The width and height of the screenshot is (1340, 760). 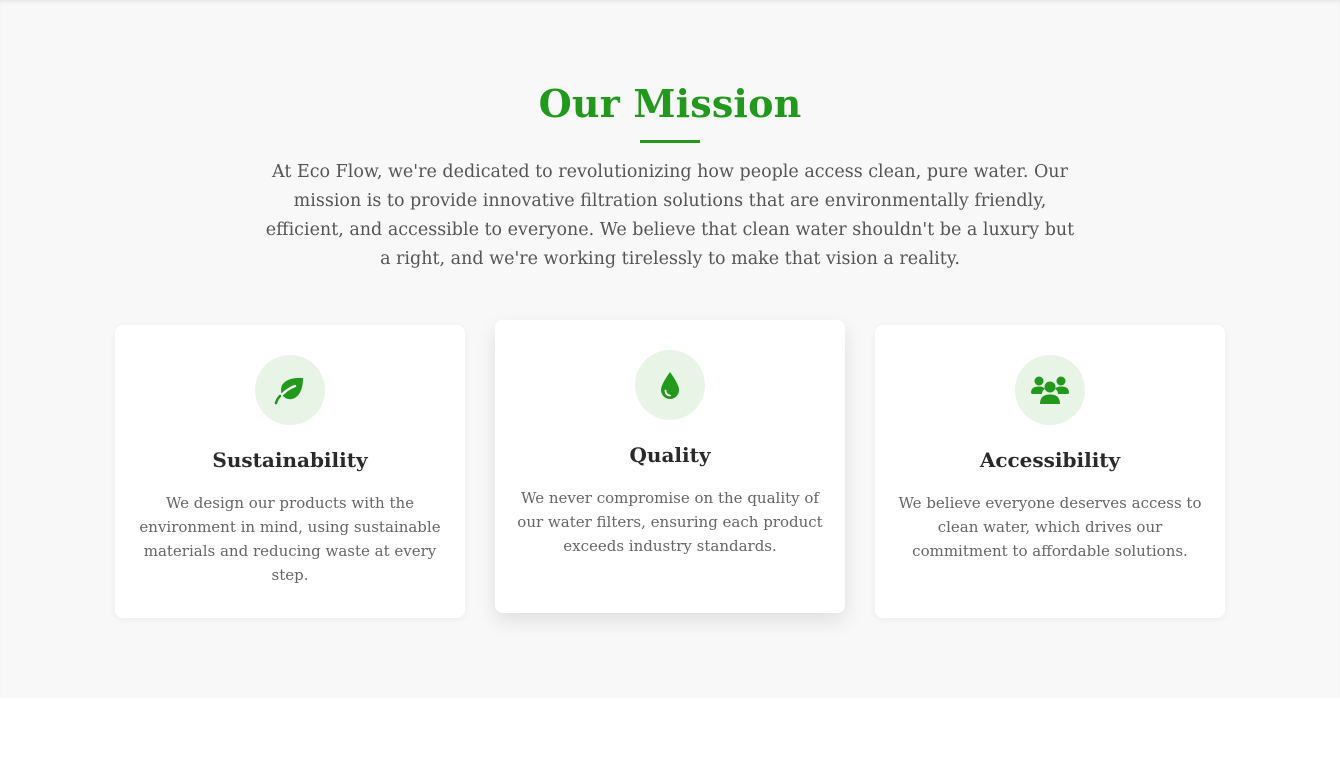 I want to click on mission-title: Our Mission, so click(x=670, y=103).